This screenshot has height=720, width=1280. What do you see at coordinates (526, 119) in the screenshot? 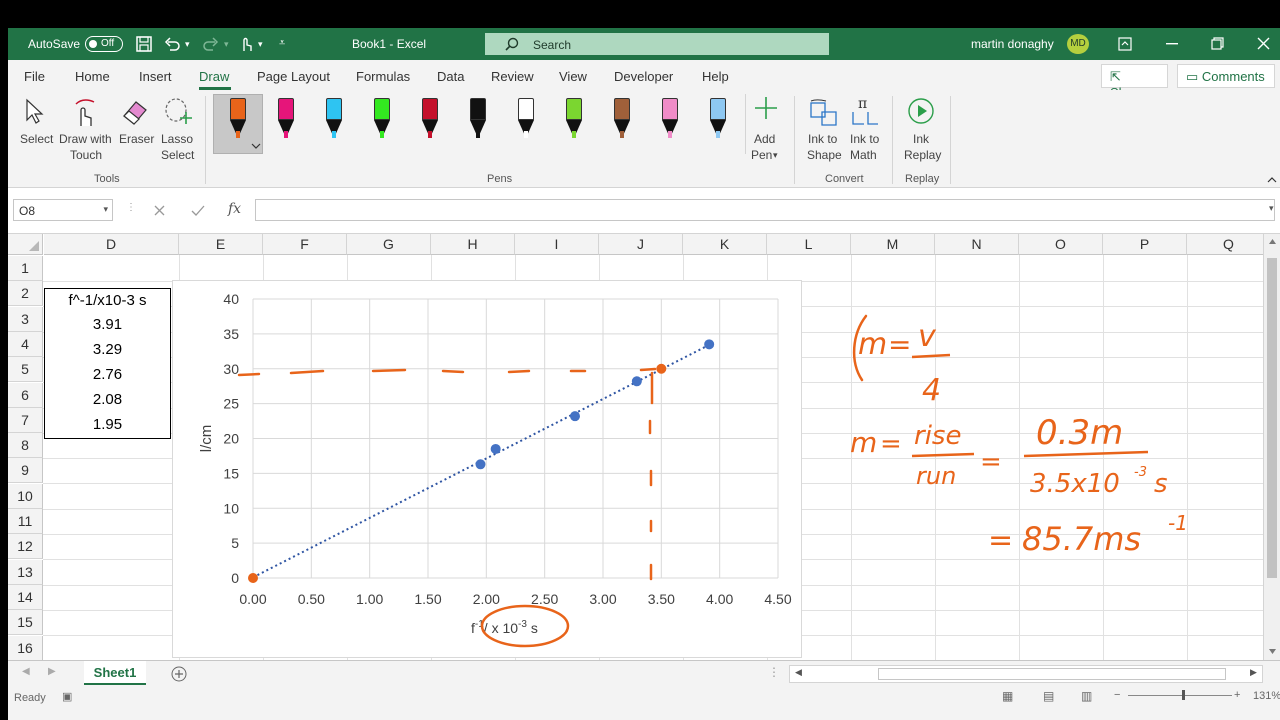
I see `pen-7-icon` at bounding box center [526, 119].